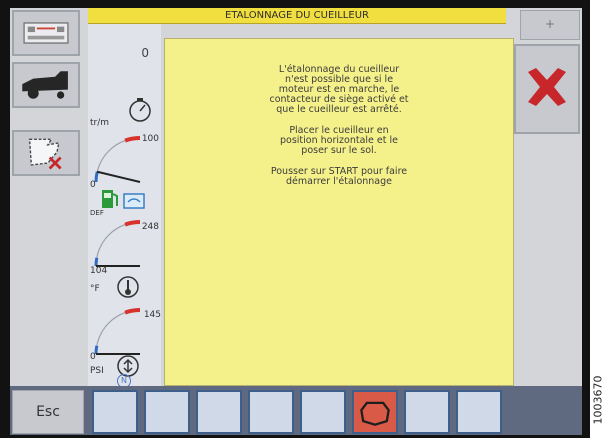 Image resolution: width=608 pixels, height=440 pixels. I want to click on def-label: DEF, so click(97, 213).